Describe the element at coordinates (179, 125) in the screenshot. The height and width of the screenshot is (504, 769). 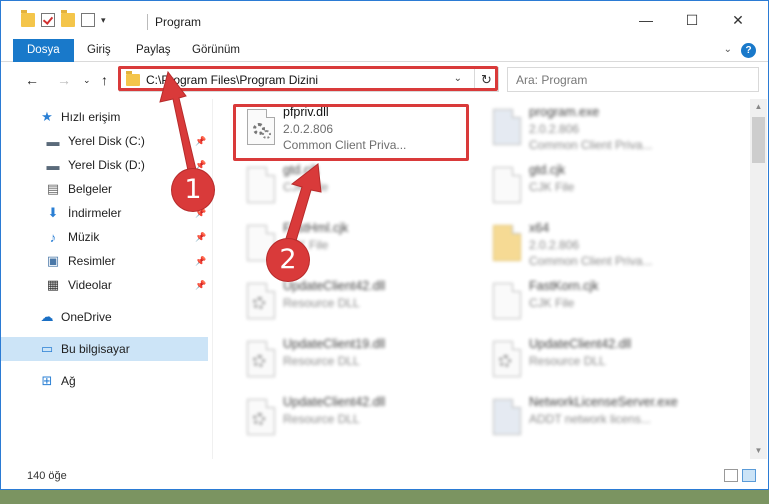
I see `arrow-1-icon` at that location.